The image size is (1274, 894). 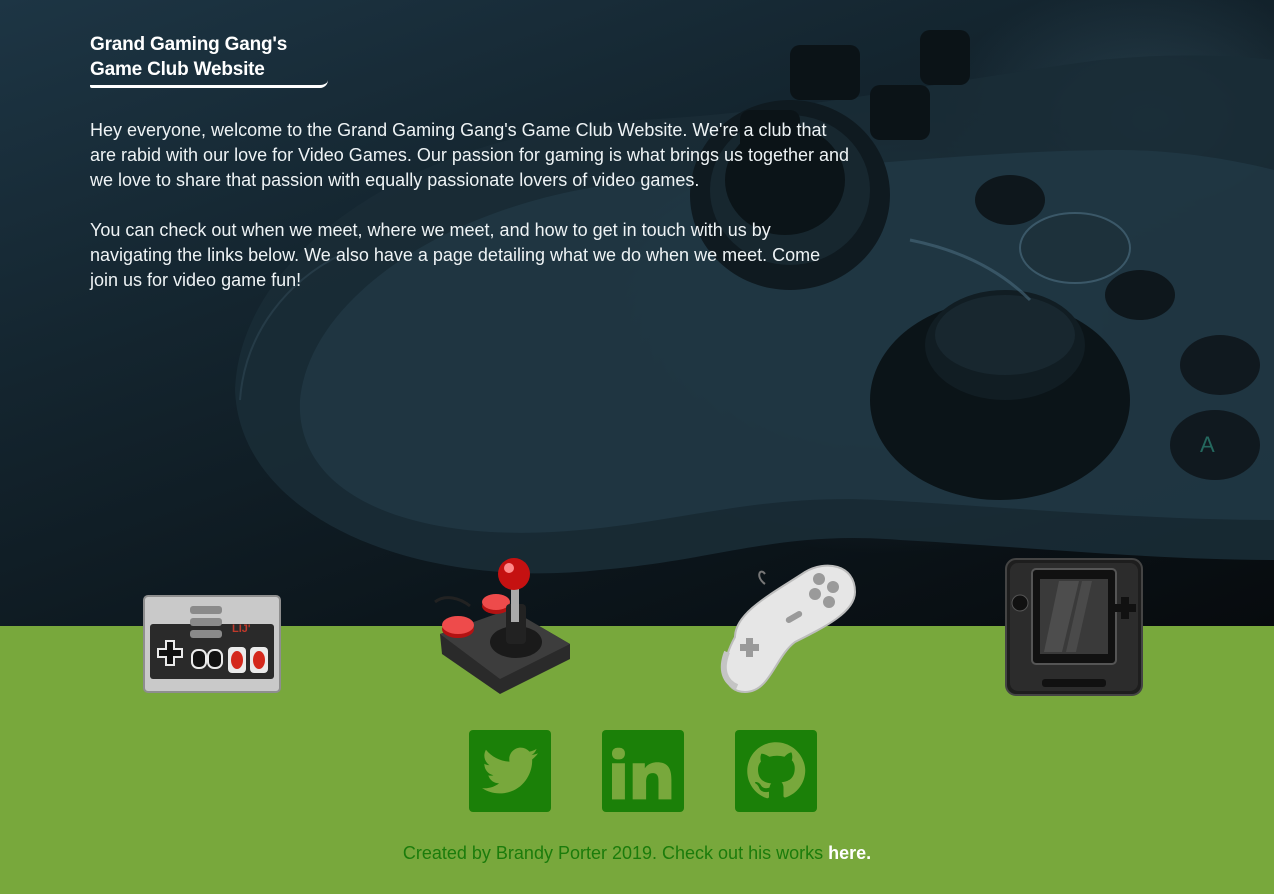 I want to click on linkedin-icon, so click(x=642, y=773).